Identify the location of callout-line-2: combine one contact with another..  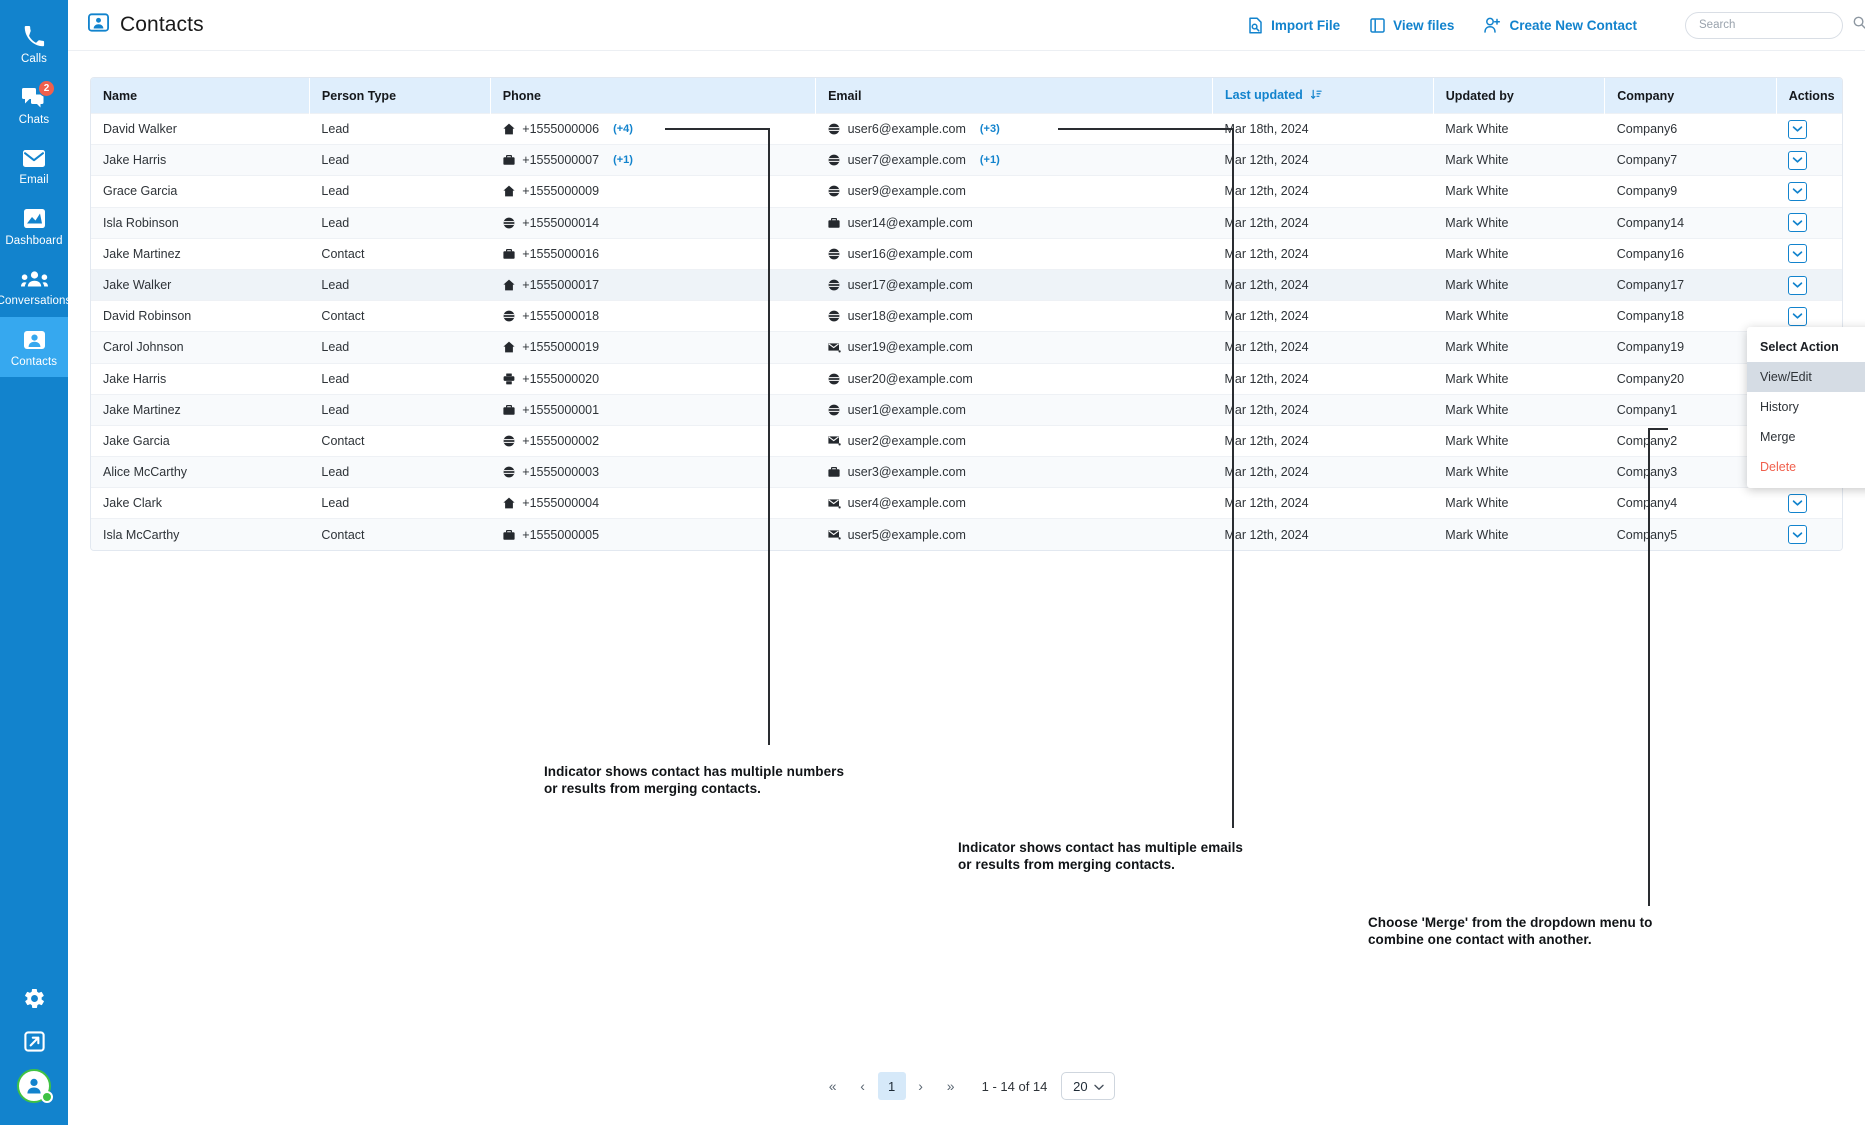
(1480, 940).